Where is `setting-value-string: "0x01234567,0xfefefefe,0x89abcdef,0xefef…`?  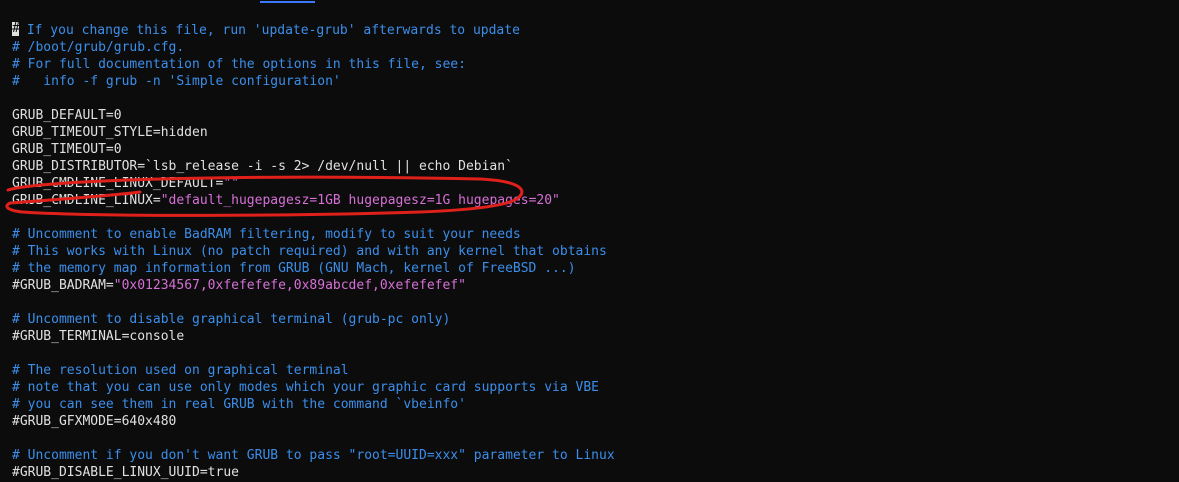 setting-value-string: "0x01234567,0xfefefefe,0x89abcdef,0xefef… is located at coordinates (289, 285).